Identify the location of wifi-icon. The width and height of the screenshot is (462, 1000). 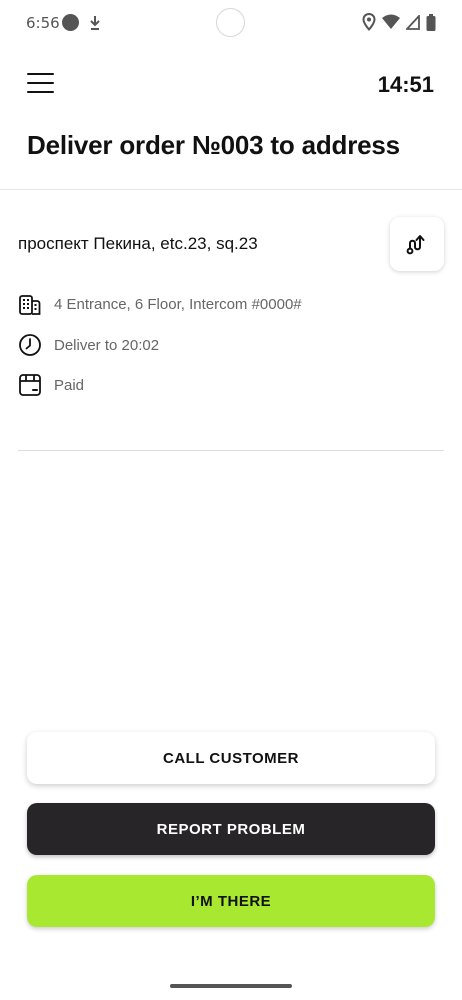
(391, 21).